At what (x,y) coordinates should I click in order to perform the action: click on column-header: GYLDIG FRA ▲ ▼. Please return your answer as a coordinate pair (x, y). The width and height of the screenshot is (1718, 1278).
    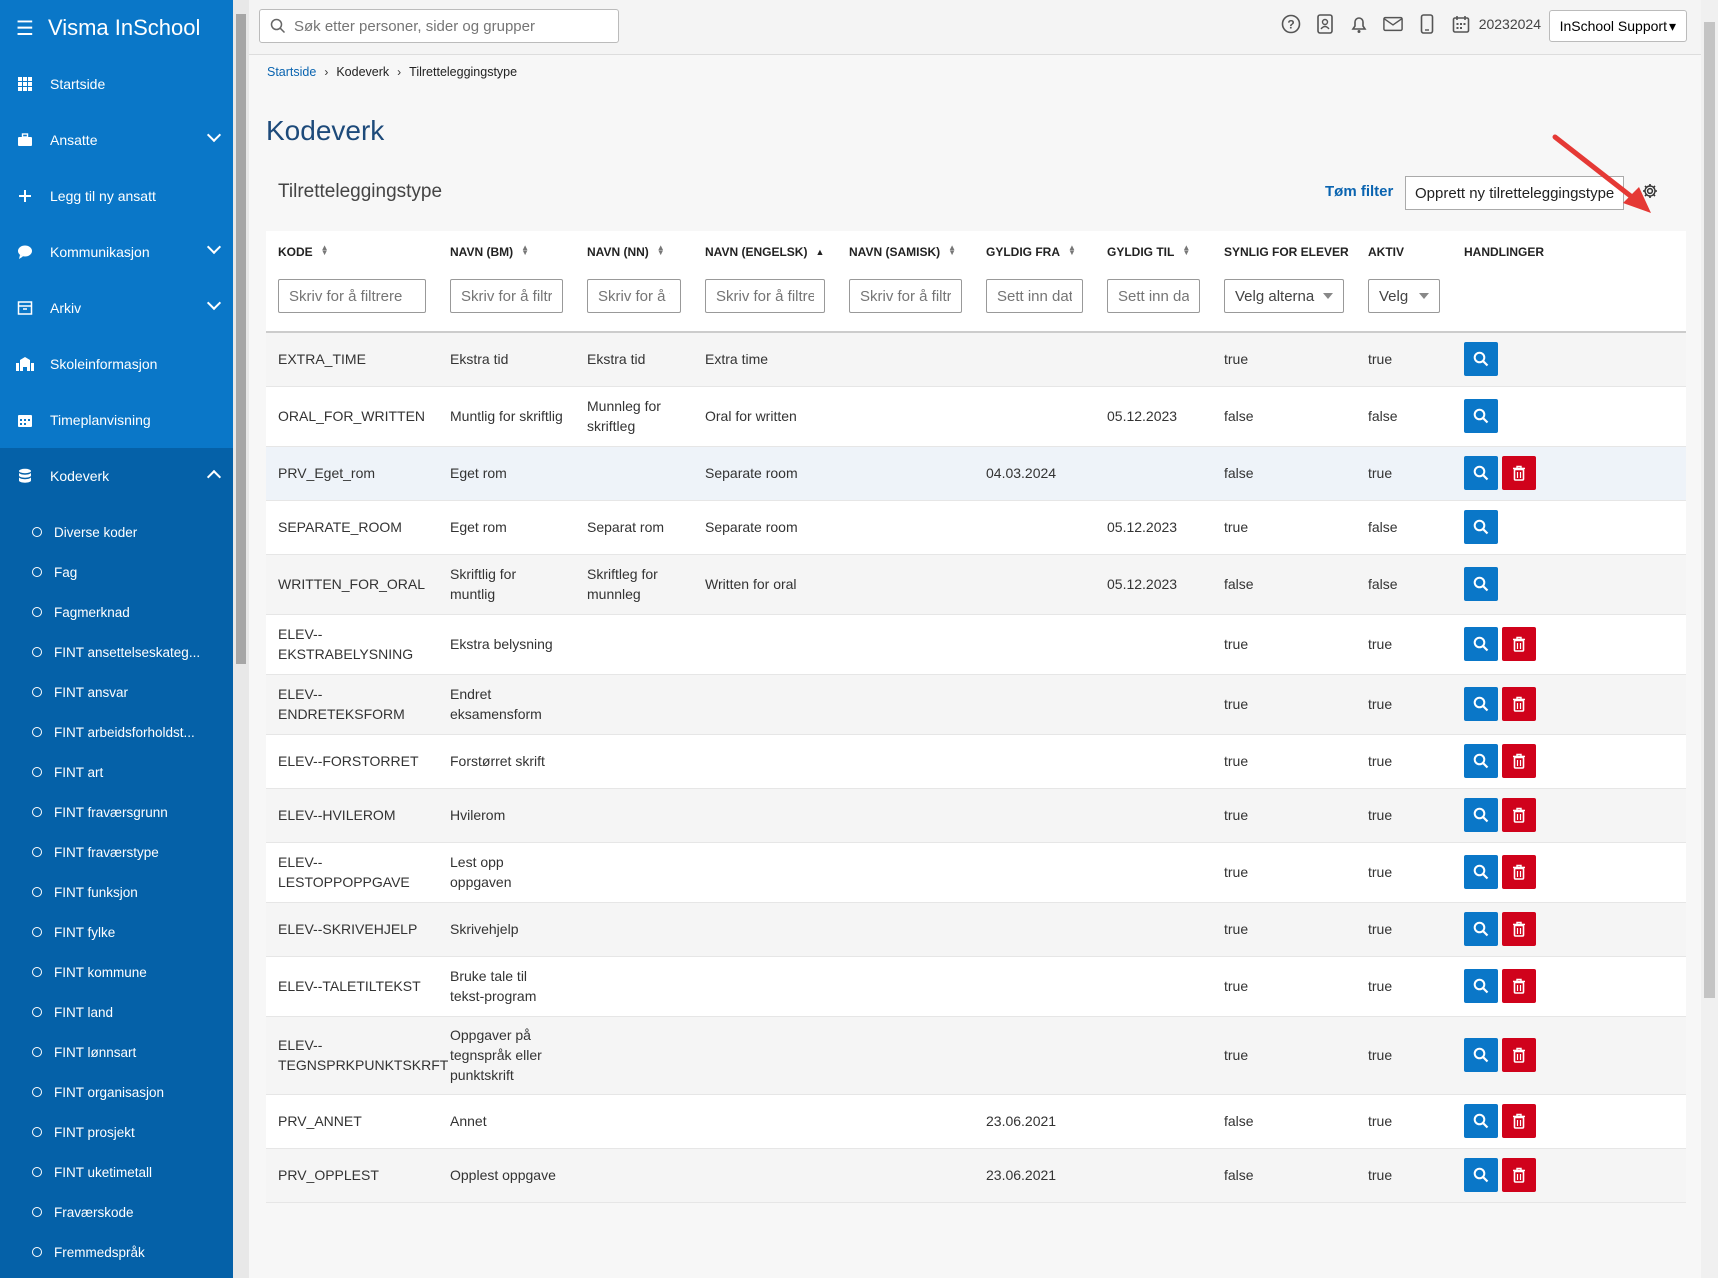
    Looking at the image, I should click on (1034, 251).